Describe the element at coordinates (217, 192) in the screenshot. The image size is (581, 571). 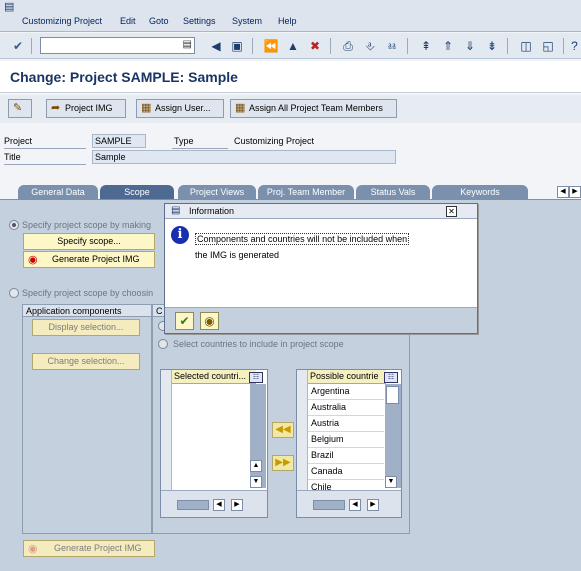
I see `tab-project-views: Project Views` at that location.